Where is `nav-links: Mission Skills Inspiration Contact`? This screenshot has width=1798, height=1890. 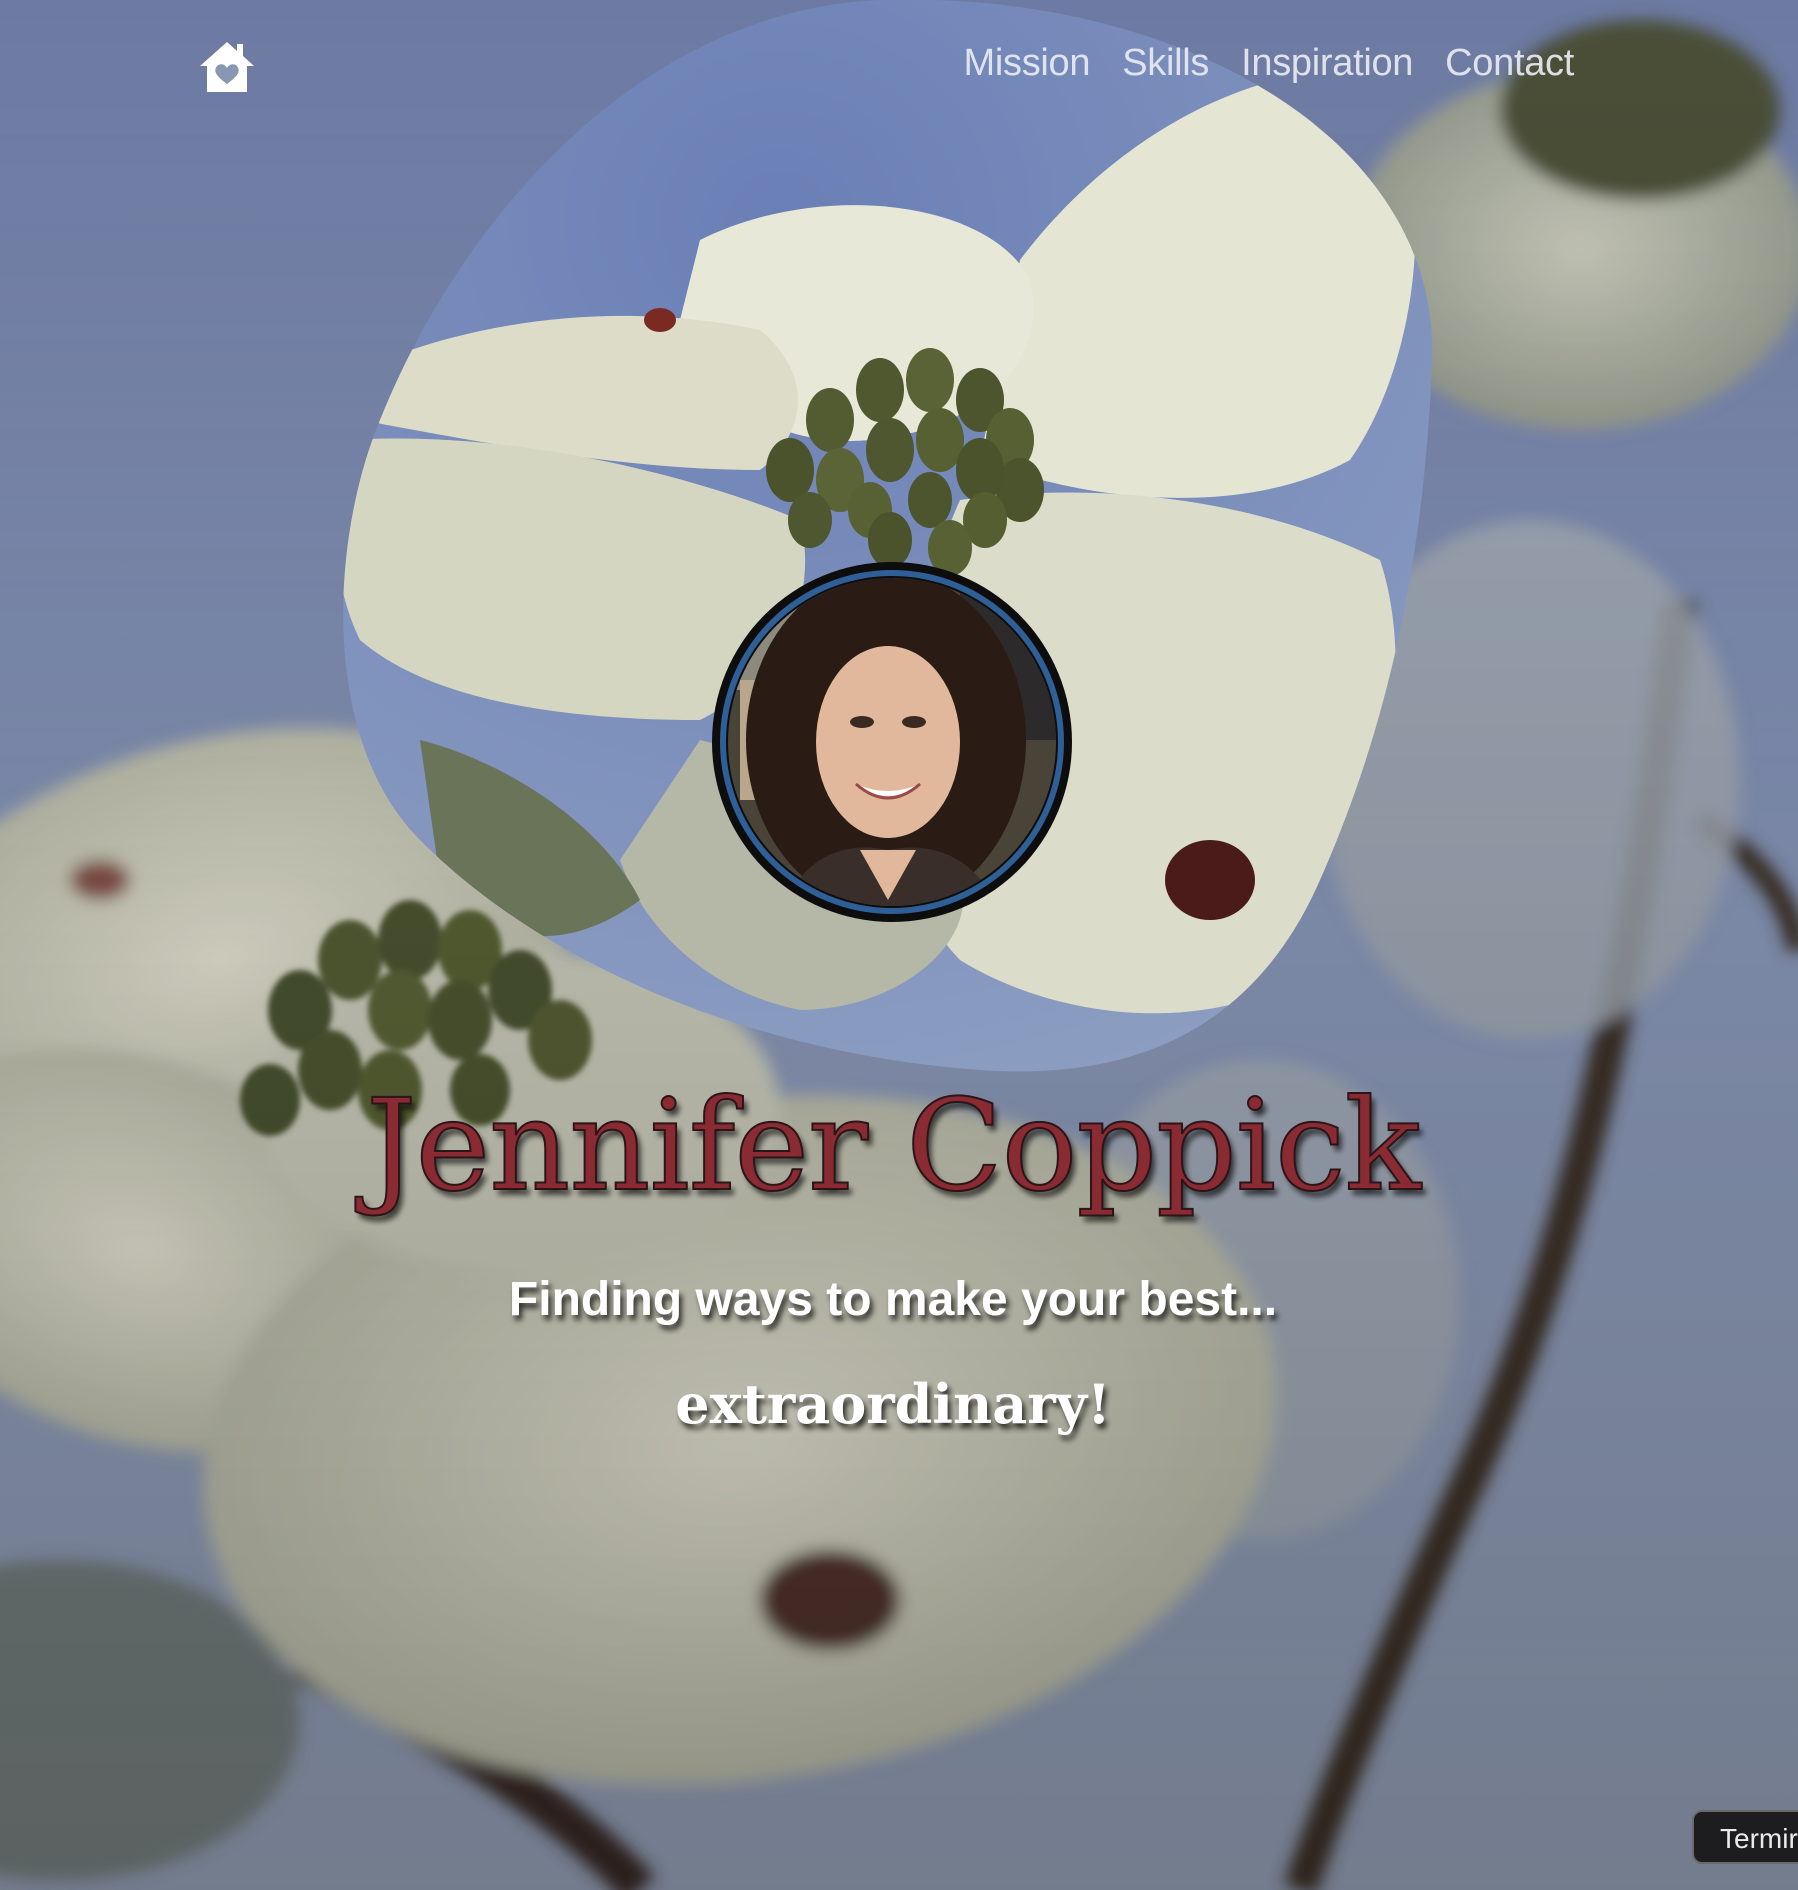
nav-links: Mission Skills Inspiration Contact is located at coordinates (1269, 63).